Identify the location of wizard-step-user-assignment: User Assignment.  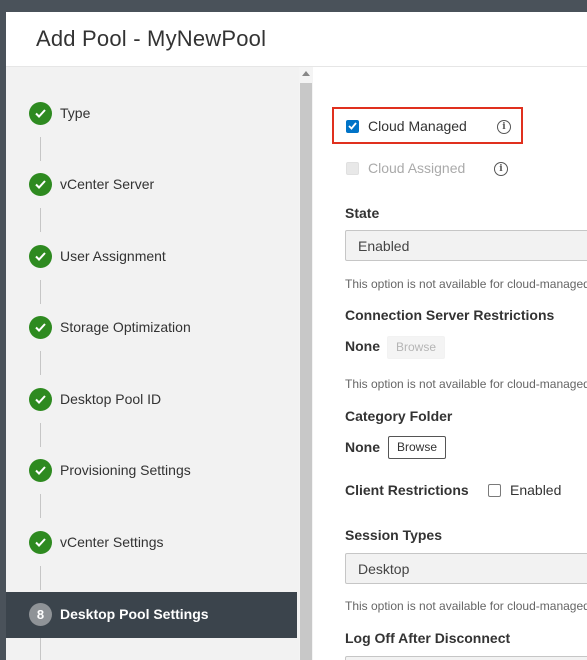
(151, 257).